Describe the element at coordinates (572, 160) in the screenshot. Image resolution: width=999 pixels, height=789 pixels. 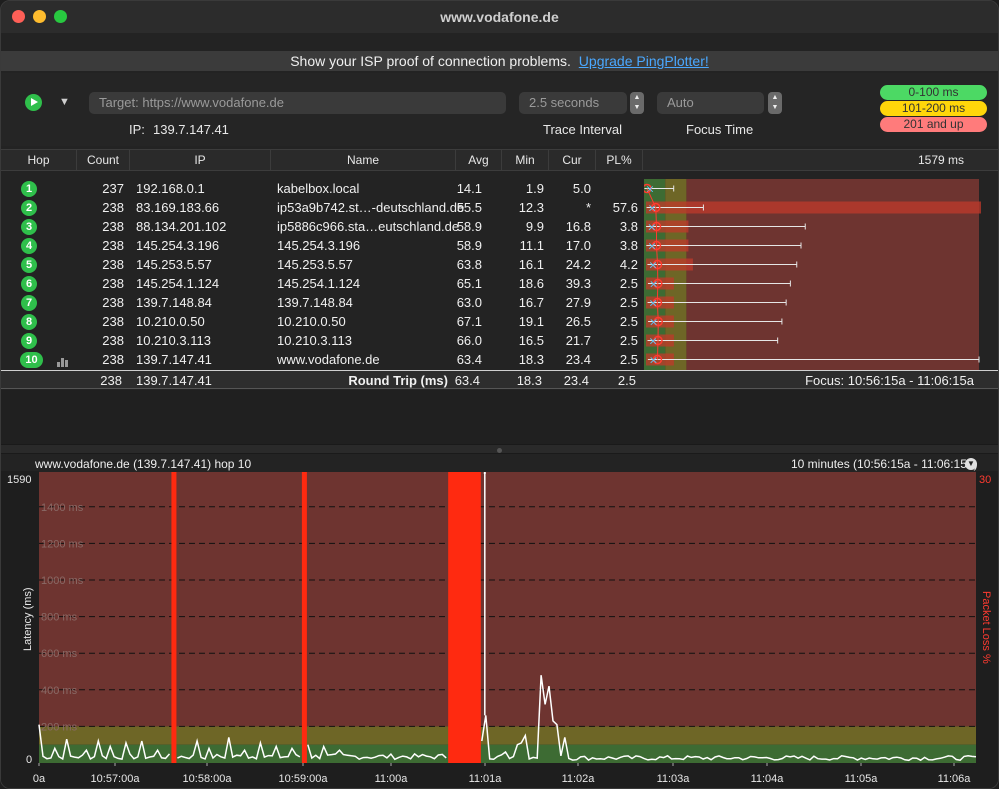
I see `col-cur: Cur` at that location.